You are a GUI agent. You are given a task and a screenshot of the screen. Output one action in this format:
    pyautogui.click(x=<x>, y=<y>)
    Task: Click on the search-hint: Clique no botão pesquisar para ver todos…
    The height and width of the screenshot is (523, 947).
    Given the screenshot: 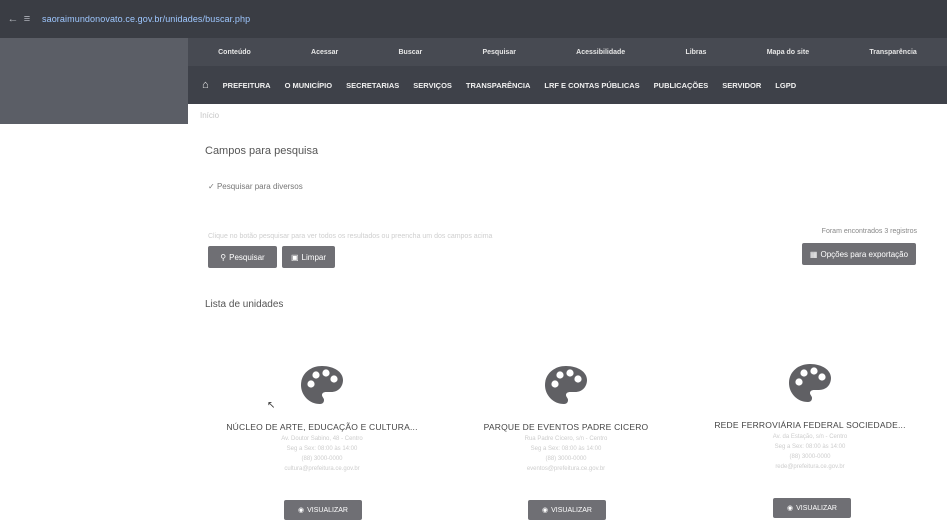 What is the action you would take?
    pyautogui.click(x=350, y=236)
    